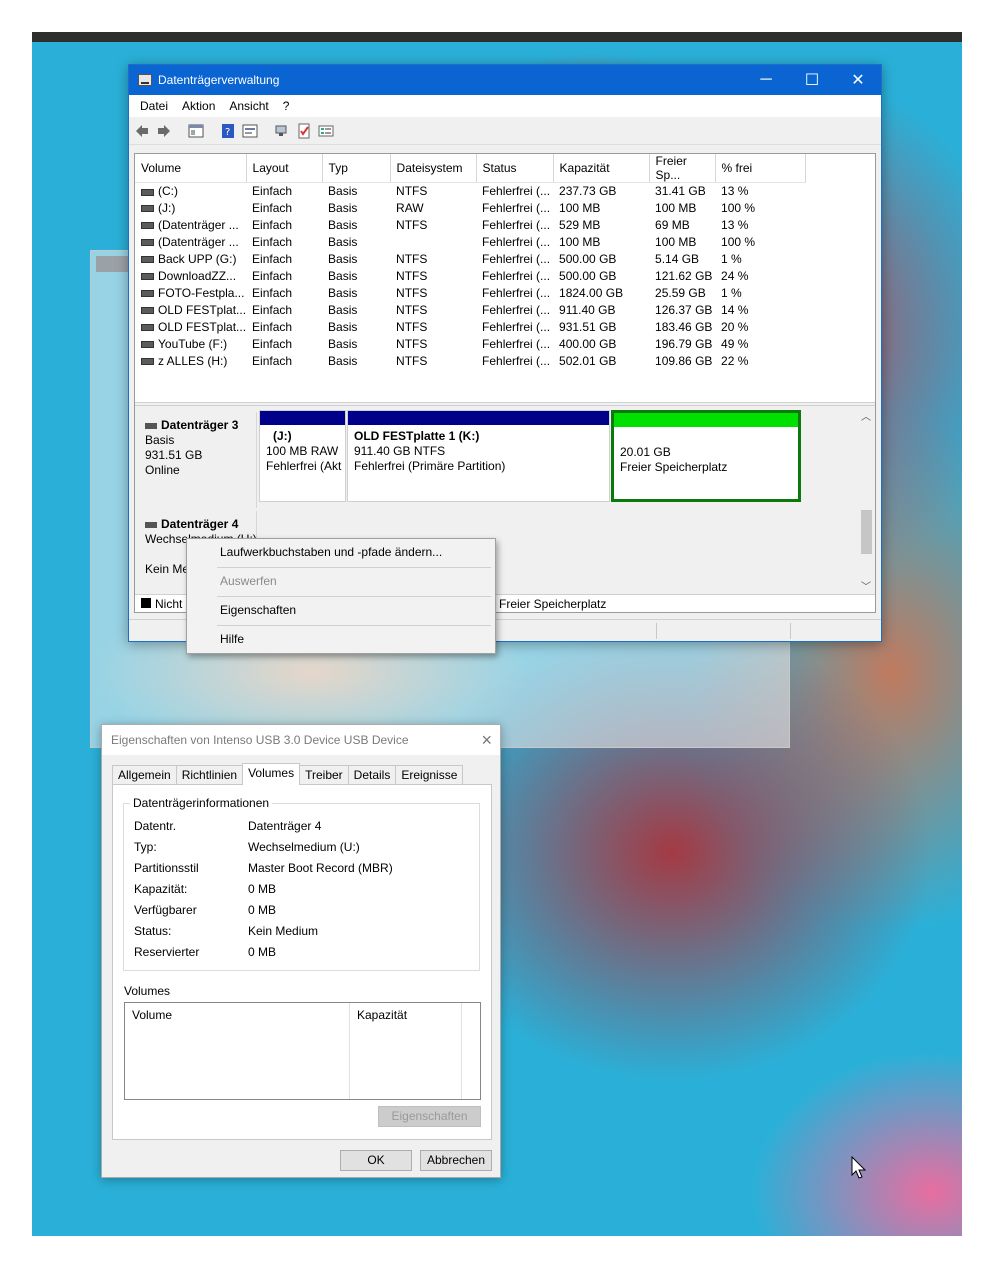 This screenshot has height=1268, width=994. What do you see at coordinates (674, 467) in the screenshot?
I see `partition-status: Freier Speicherplatz` at bounding box center [674, 467].